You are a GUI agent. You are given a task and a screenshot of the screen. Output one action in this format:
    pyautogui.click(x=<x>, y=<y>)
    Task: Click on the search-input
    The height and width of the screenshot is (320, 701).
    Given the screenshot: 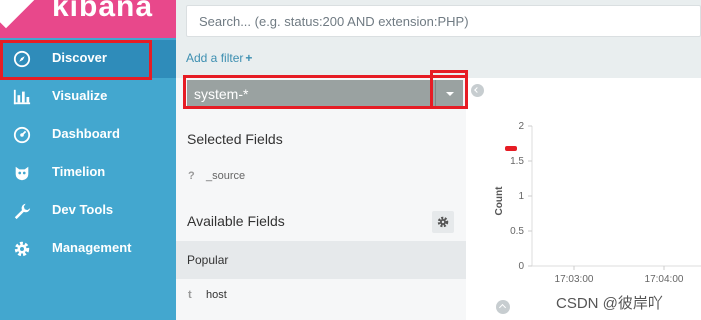 What is the action you would take?
    pyautogui.click(x=443, y=21)
    